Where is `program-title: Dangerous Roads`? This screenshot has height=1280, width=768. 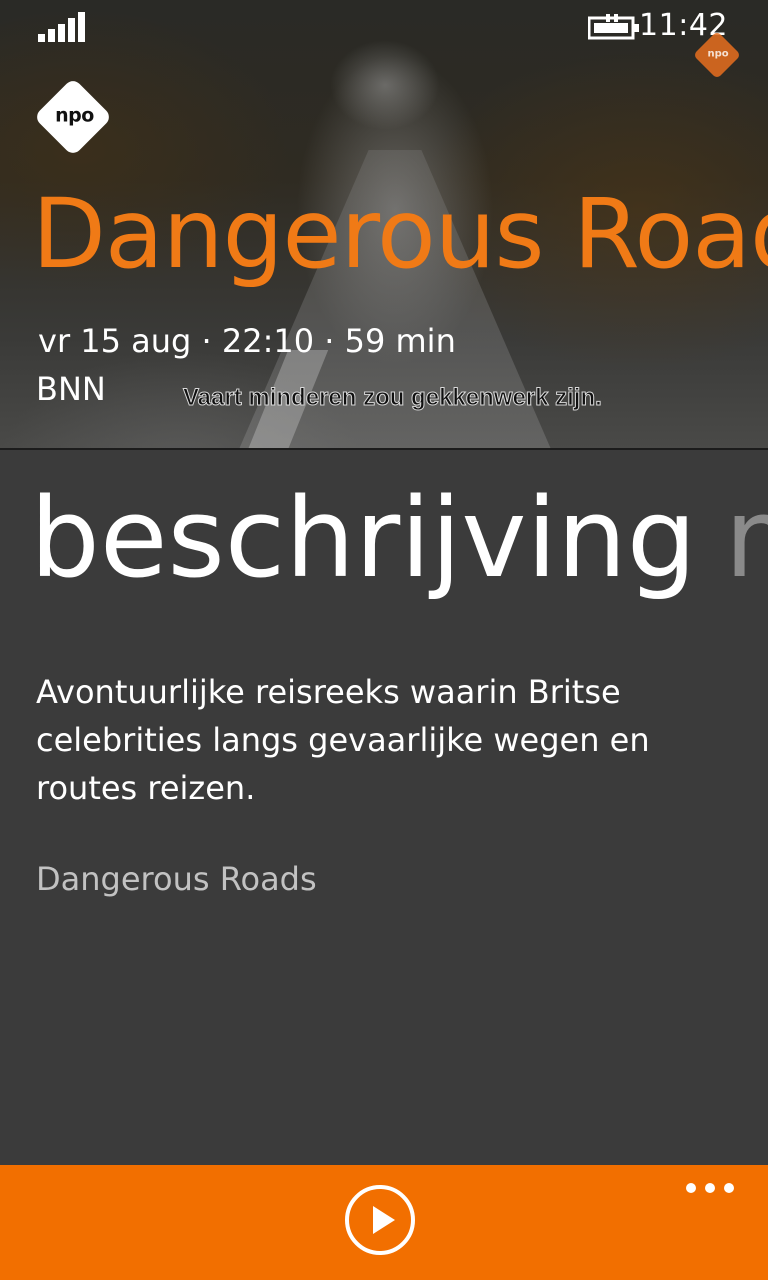
program-title: Dangerous Roads is located at coordinates (400, 234).